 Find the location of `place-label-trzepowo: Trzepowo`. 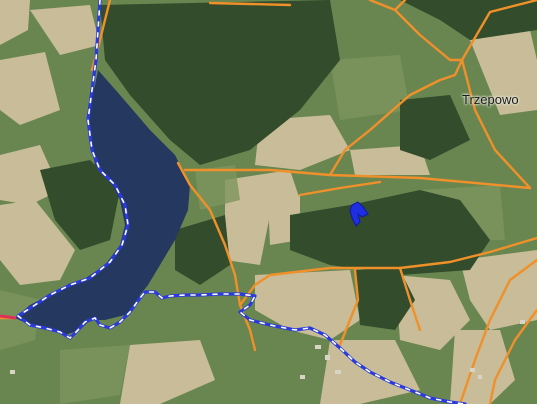

place-label-trzepowo: Trzepowo is located at coordinates (490, 99).